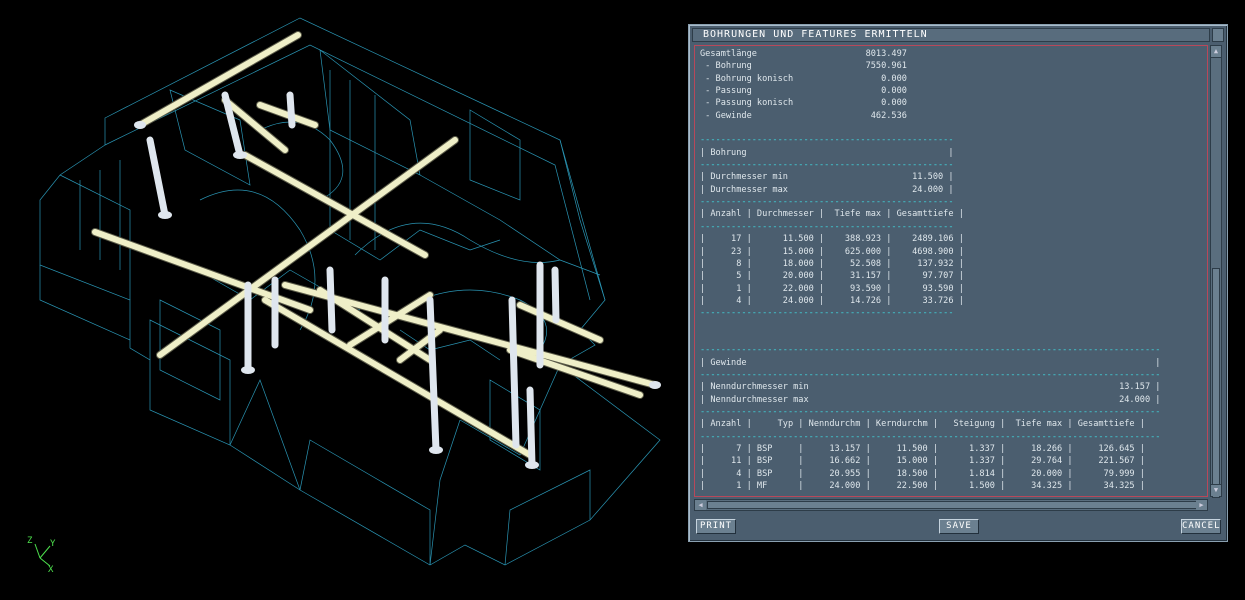 The image size is (1245, 600). I want to click on report-line: | 17 | 11.500 | 388.923 | 2489.106 |, so click(832, 239).